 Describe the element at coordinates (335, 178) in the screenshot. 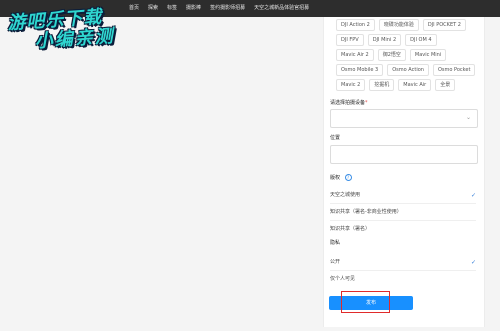

I see `license-label-text: 版权` at that location.